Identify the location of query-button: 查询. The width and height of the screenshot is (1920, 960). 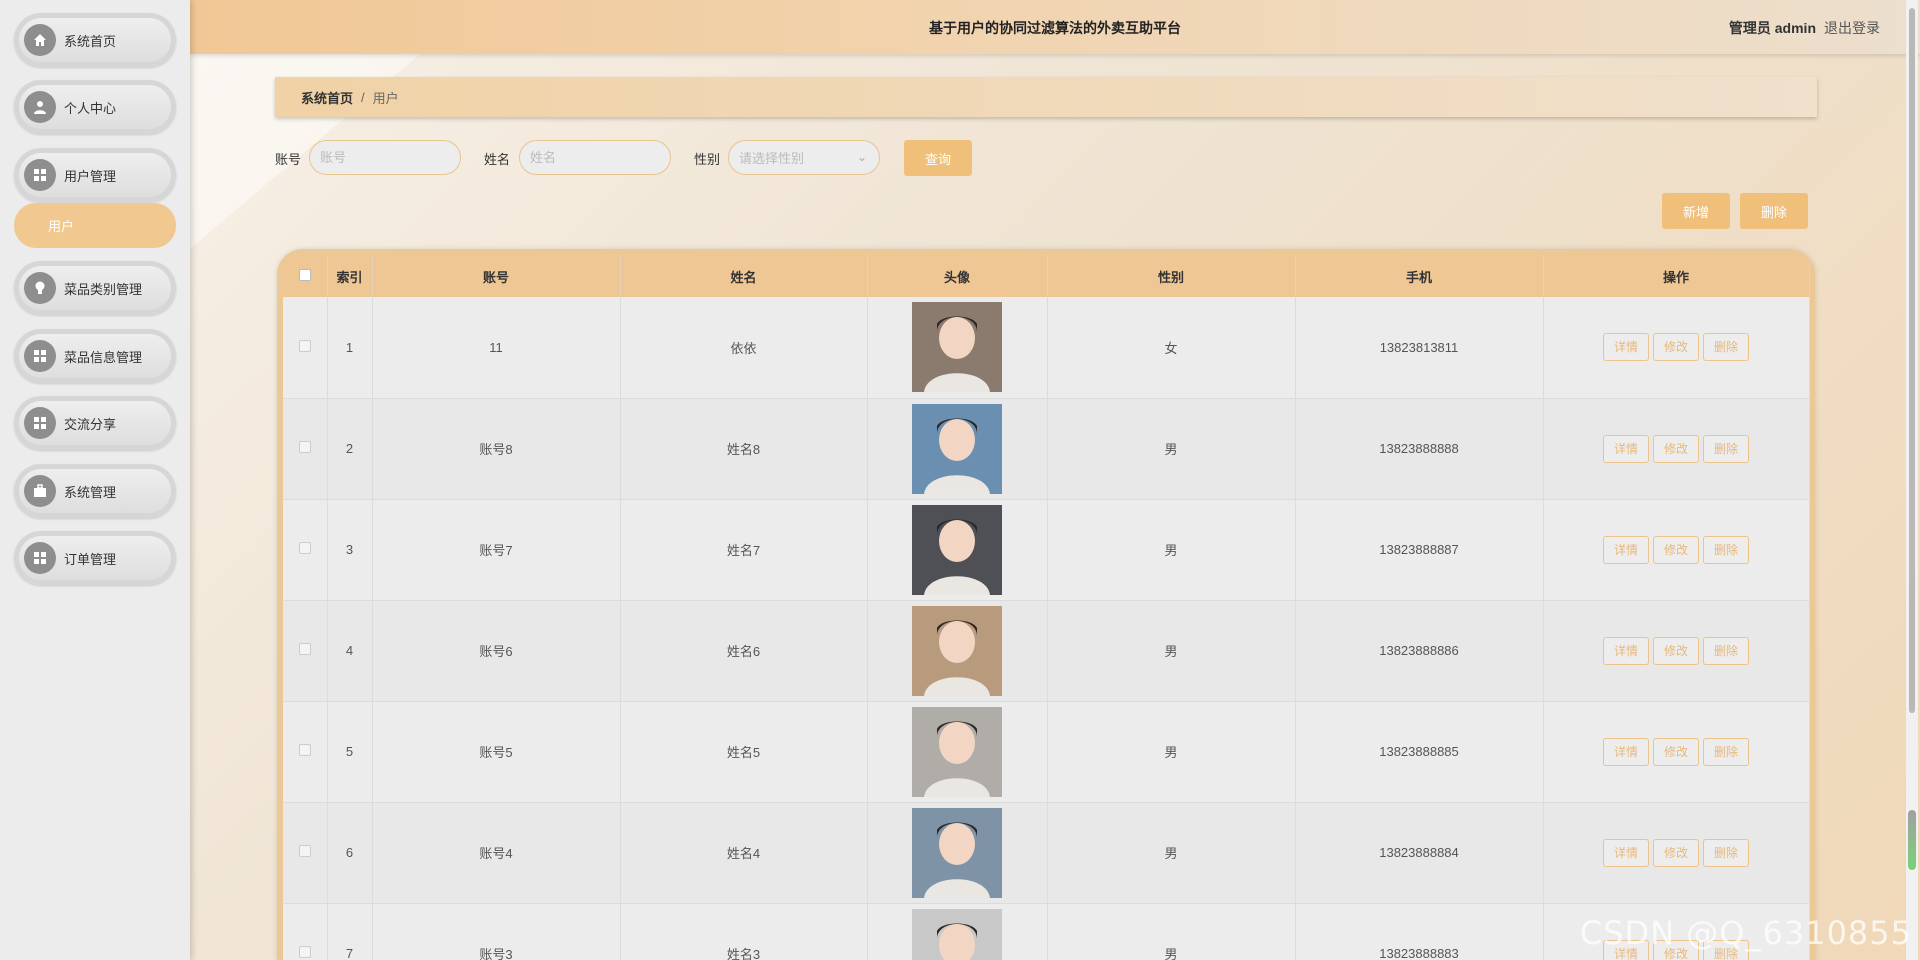
(938, 158).